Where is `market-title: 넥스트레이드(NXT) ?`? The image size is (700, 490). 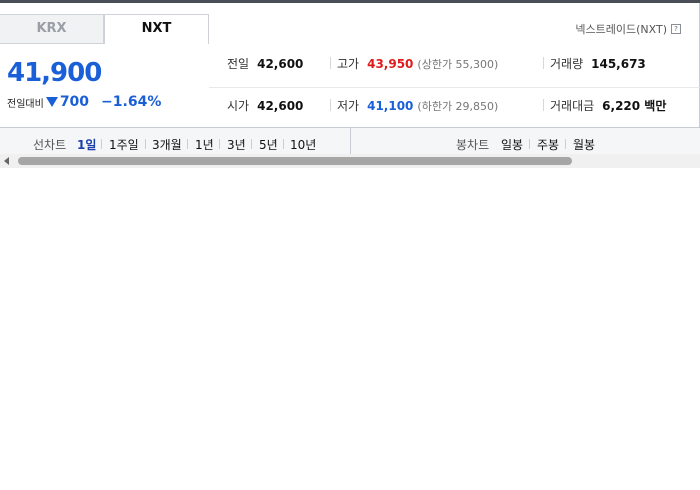
market-title: 넥스트레이드(NXT) ? is located at coordinates (628, 29).